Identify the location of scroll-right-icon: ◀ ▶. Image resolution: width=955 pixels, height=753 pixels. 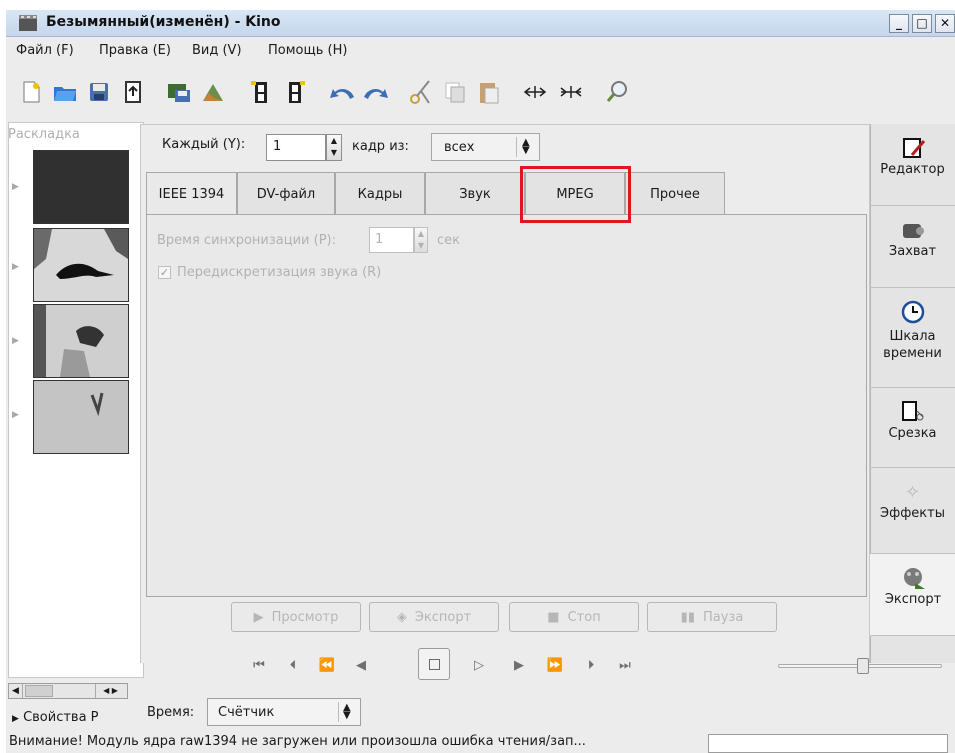
(110, 691).